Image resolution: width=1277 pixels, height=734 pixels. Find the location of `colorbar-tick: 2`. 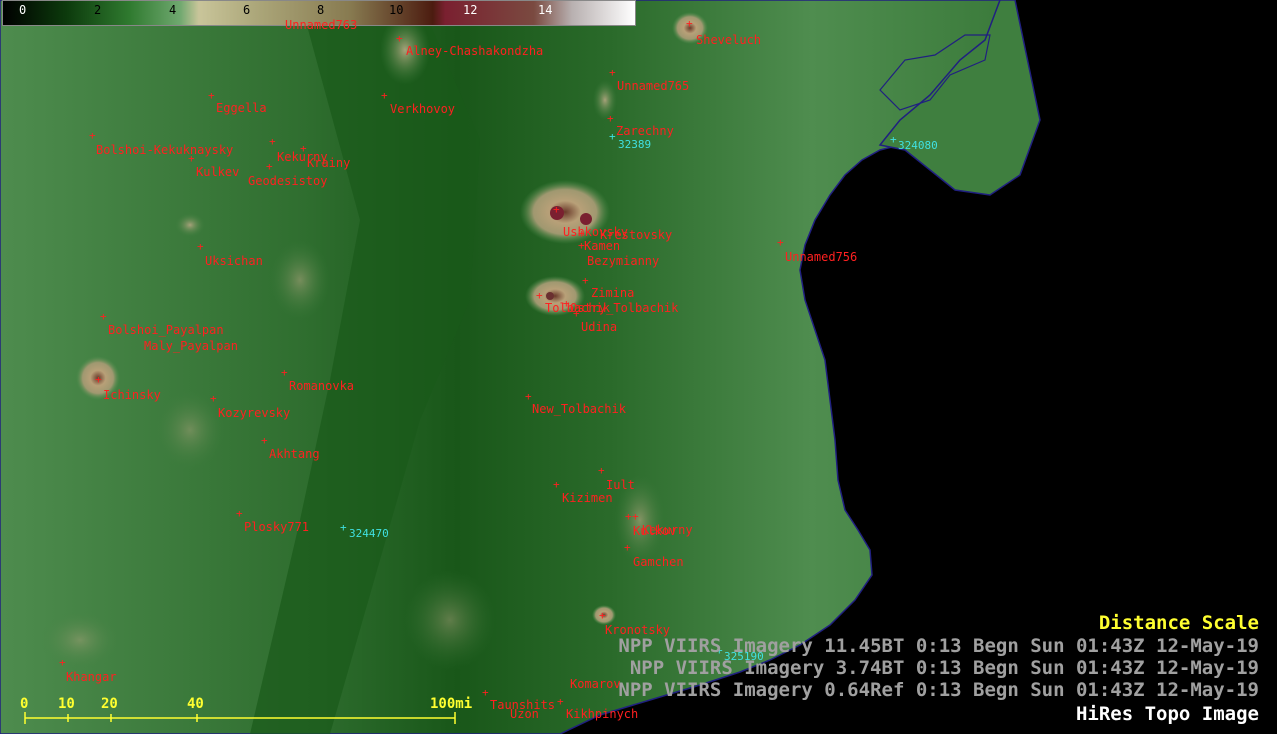

colorbar-tick: 2 is located at coordinates (98, 10).